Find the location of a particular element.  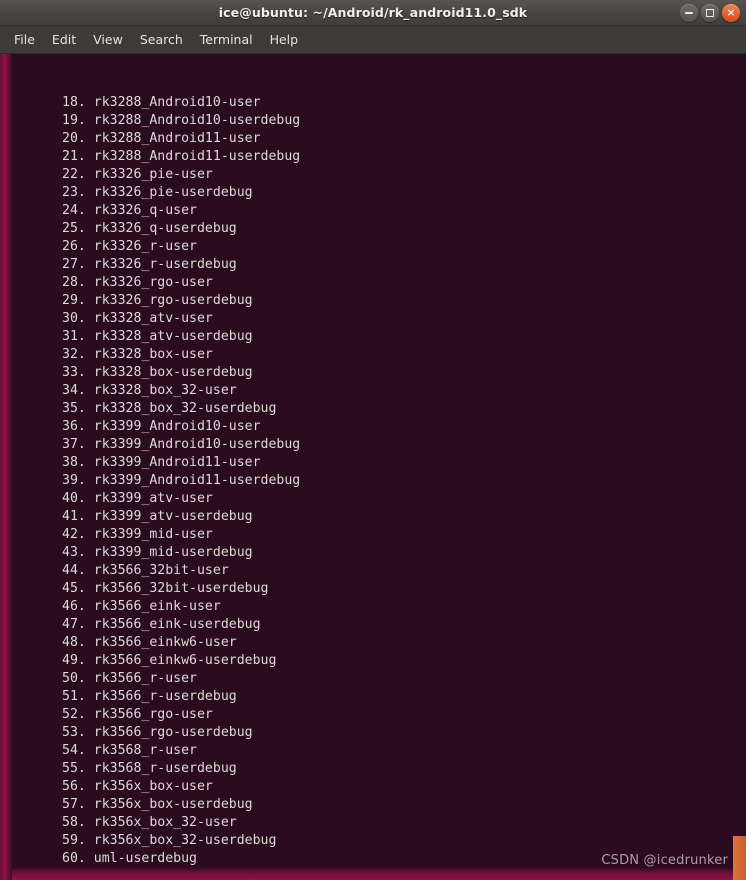

lunch-item-target: rk3328_box_32-userdebug is located at coordinates (185, 408).